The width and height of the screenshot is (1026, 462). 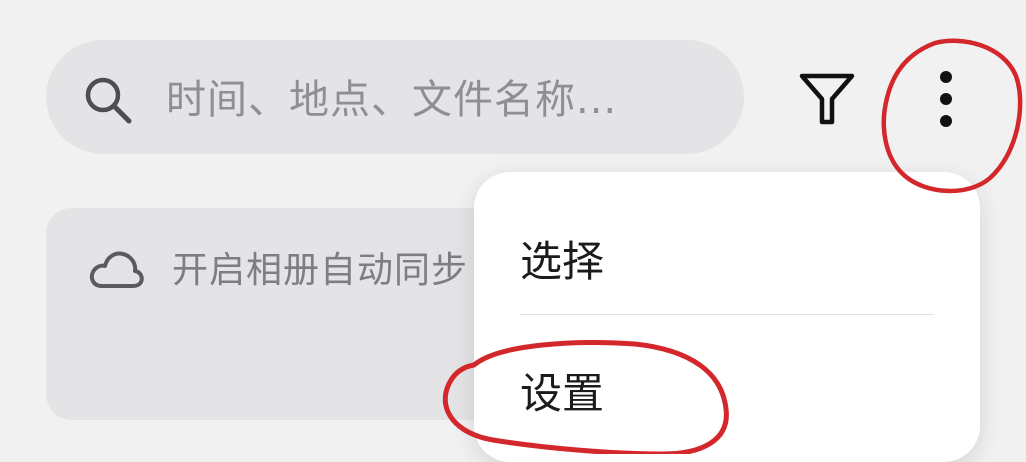 I want to click on menu-item-label: 选择, so click(x=562, y=261).